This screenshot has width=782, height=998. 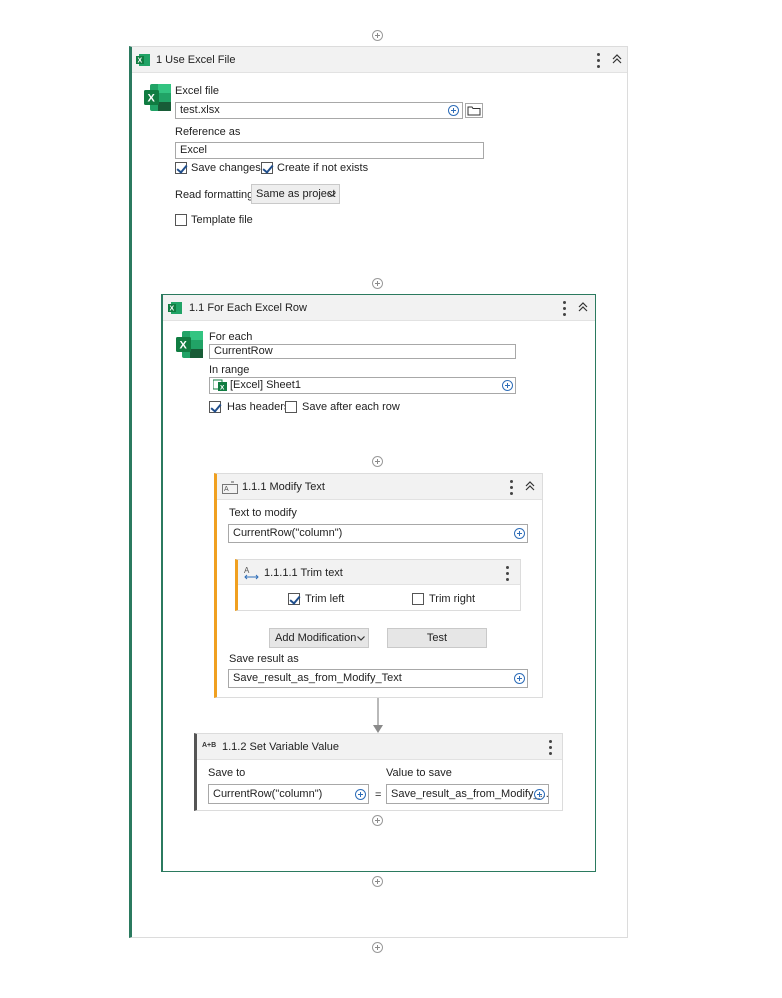 I want to click on trim-text-activity: A 1.1.1.1 Trim text, so click(x=378, y=585).